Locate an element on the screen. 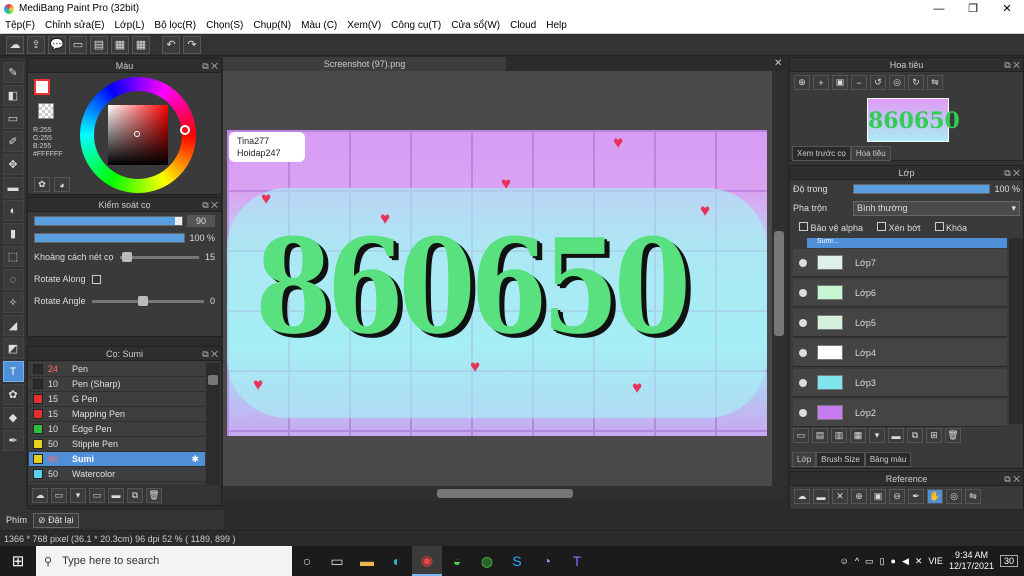 This screenshot has width=1024, height=576. network-icon: ▭ is located at coordinates (869, 561).